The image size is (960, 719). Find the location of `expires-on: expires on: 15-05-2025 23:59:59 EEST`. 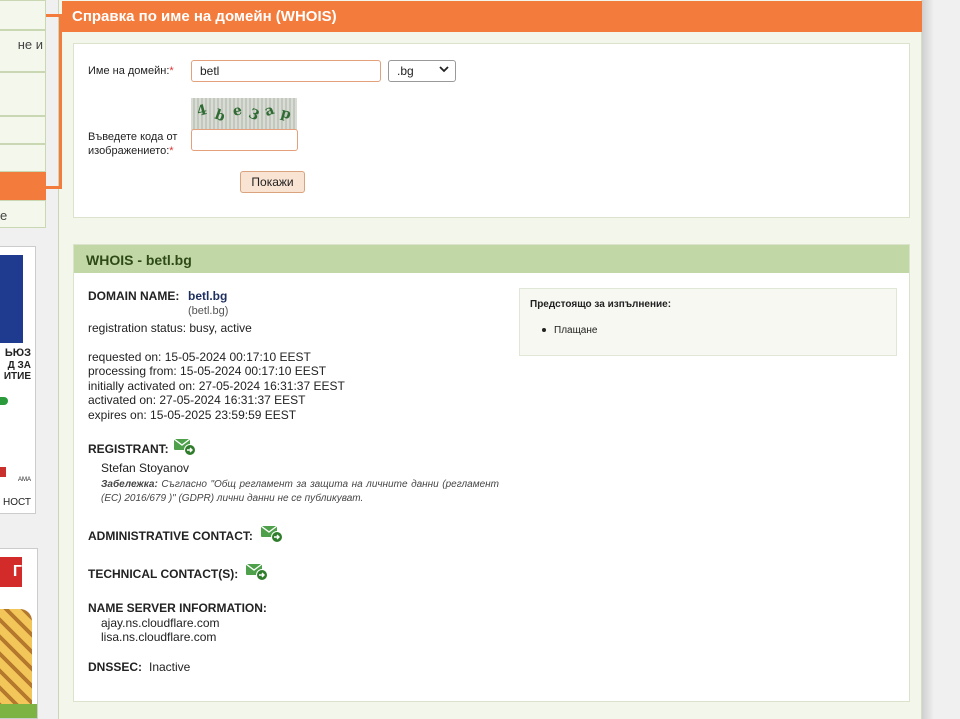

expires-on: expires on: 15-05-2025 23:59:59 EEST is located at coordinates (192, 415).